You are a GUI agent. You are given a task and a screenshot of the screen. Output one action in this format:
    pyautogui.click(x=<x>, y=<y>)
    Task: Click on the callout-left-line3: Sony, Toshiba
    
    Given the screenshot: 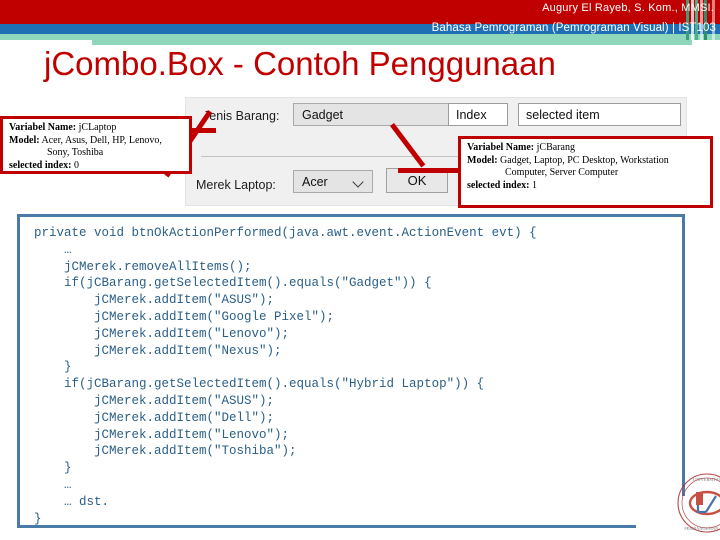 What is the action you would take?
    pyautogui.click(x=96, y=153)
    